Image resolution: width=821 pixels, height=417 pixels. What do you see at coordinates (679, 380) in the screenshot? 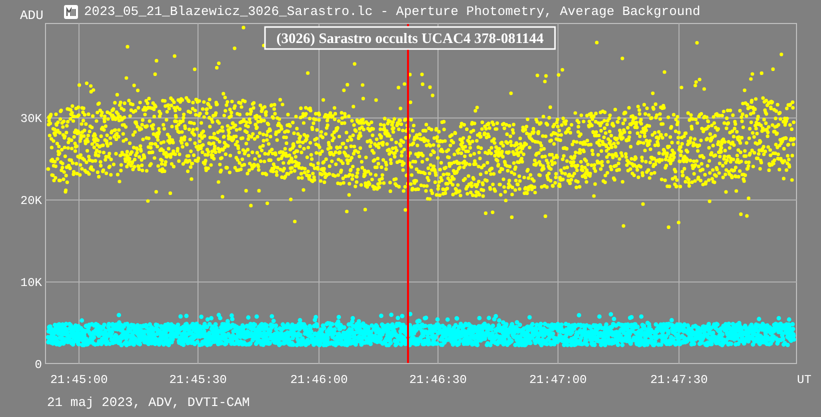
I see `x-tick-label: 21:47:30` at bounding box center [679, 380].